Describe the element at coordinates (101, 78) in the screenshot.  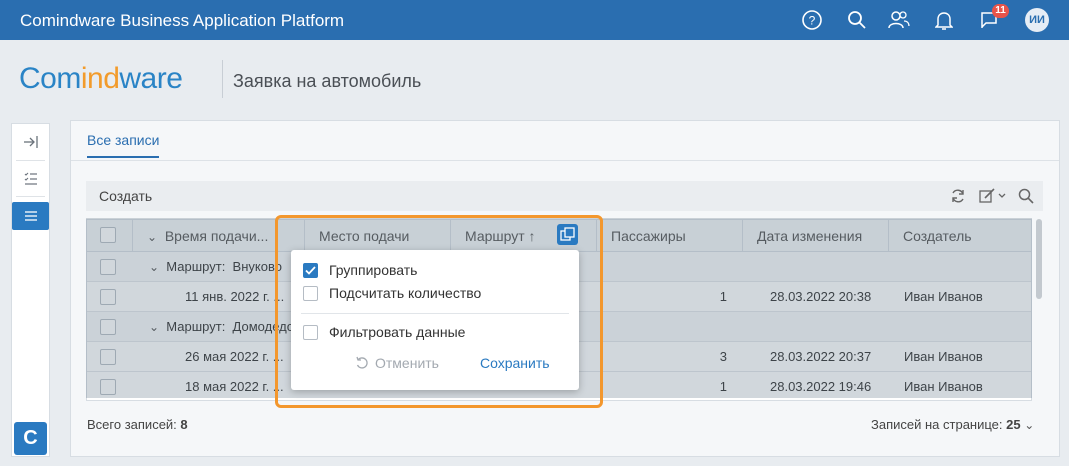
I see `comindware-logo: Comindware` at that location.